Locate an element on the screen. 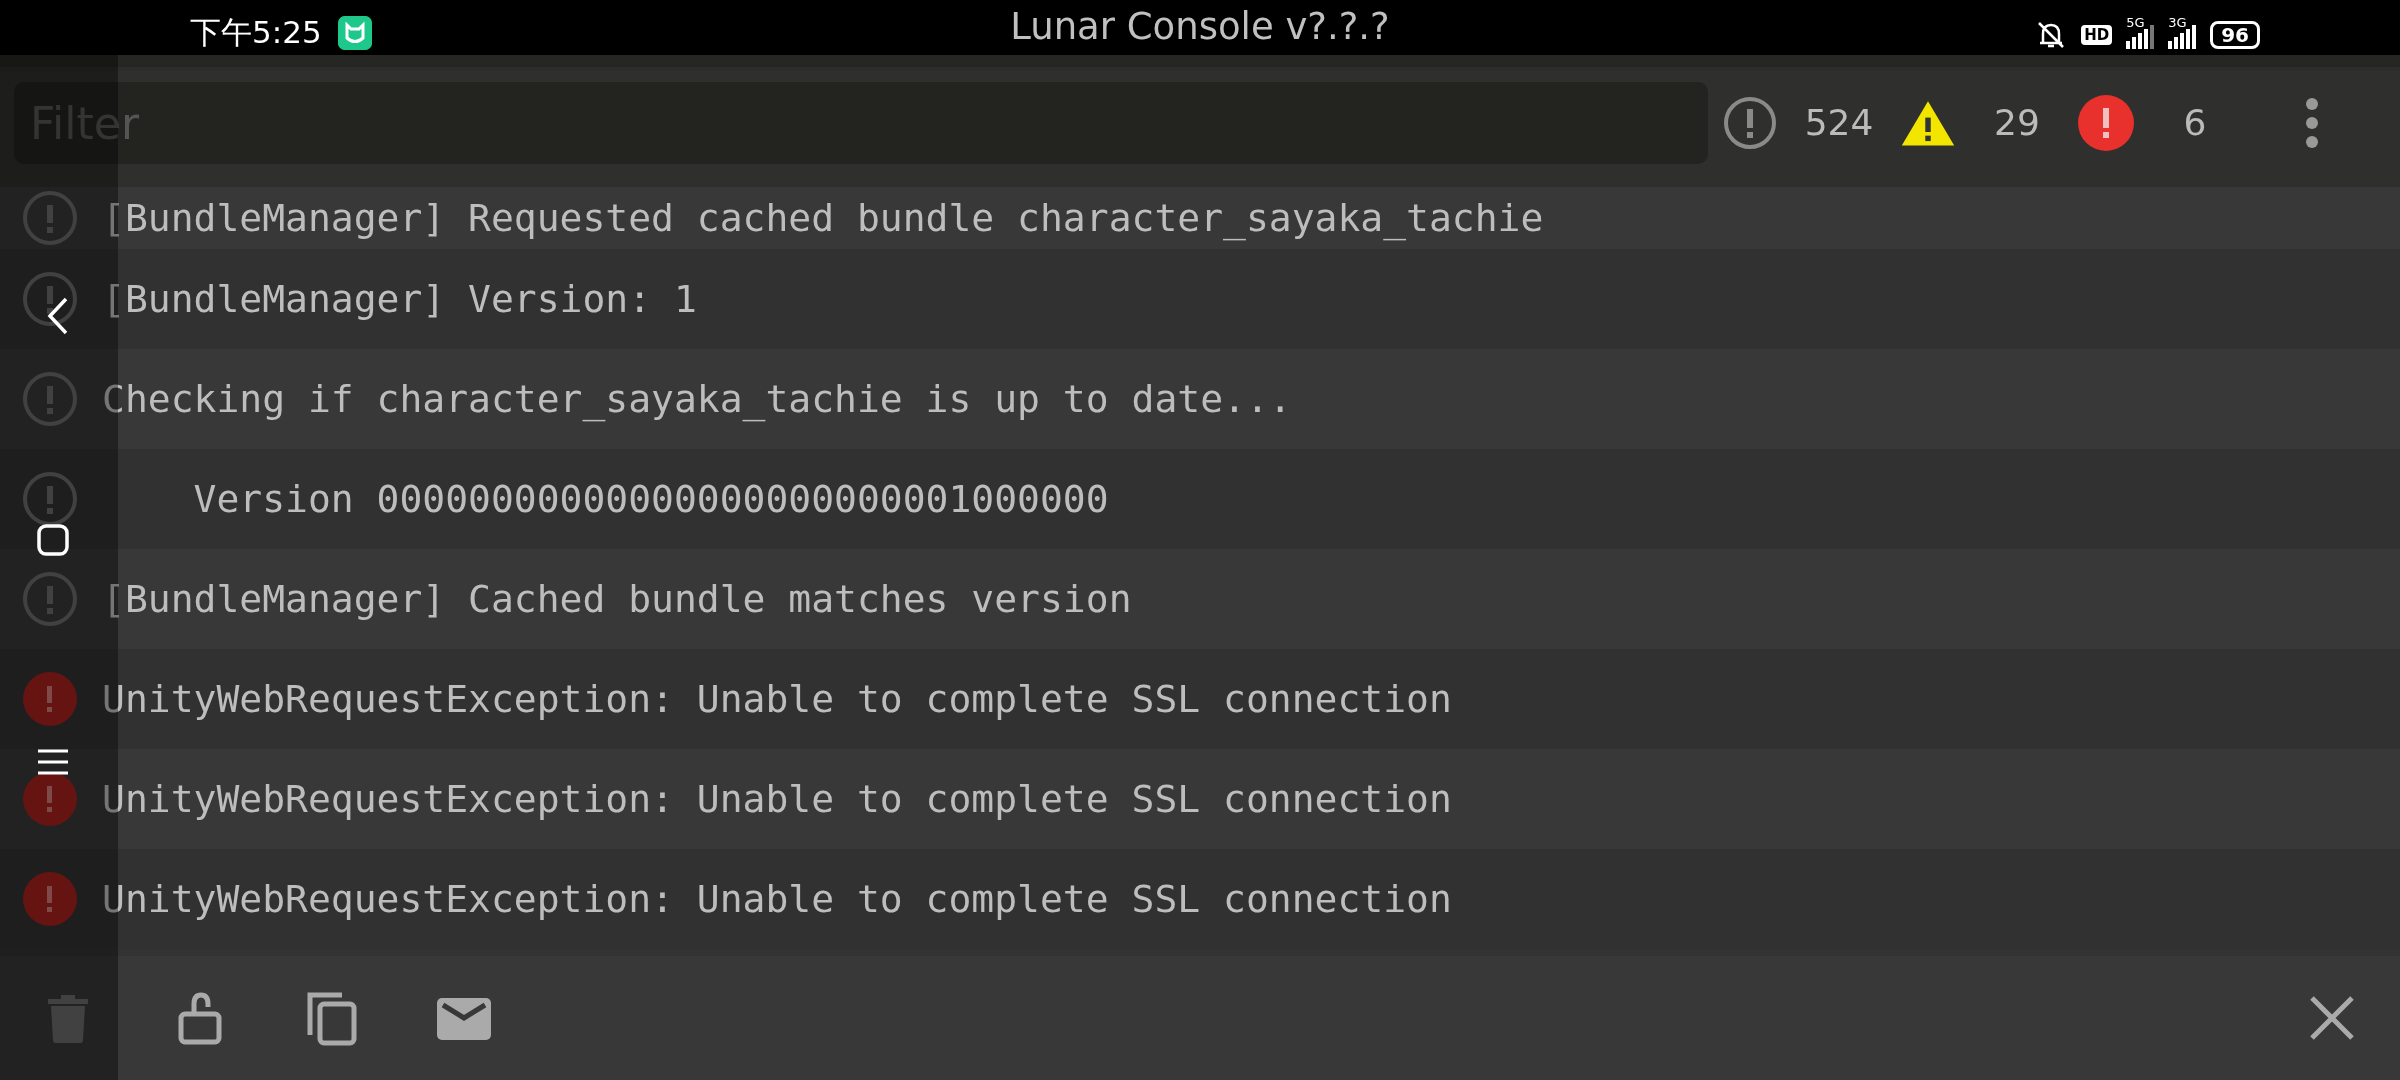 The height and width of the screenshot is (1080, 2400). count-text: 524 is located at coordinates (1839, 123).